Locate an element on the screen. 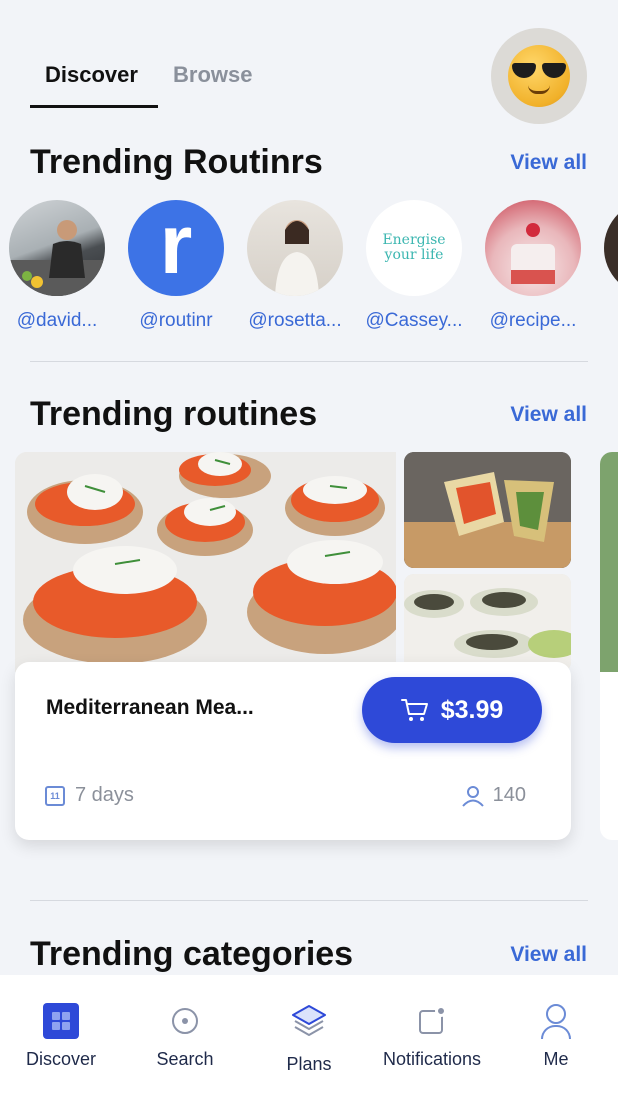  trending-routines-title: Trending routines is located at coordinates (174, 414).